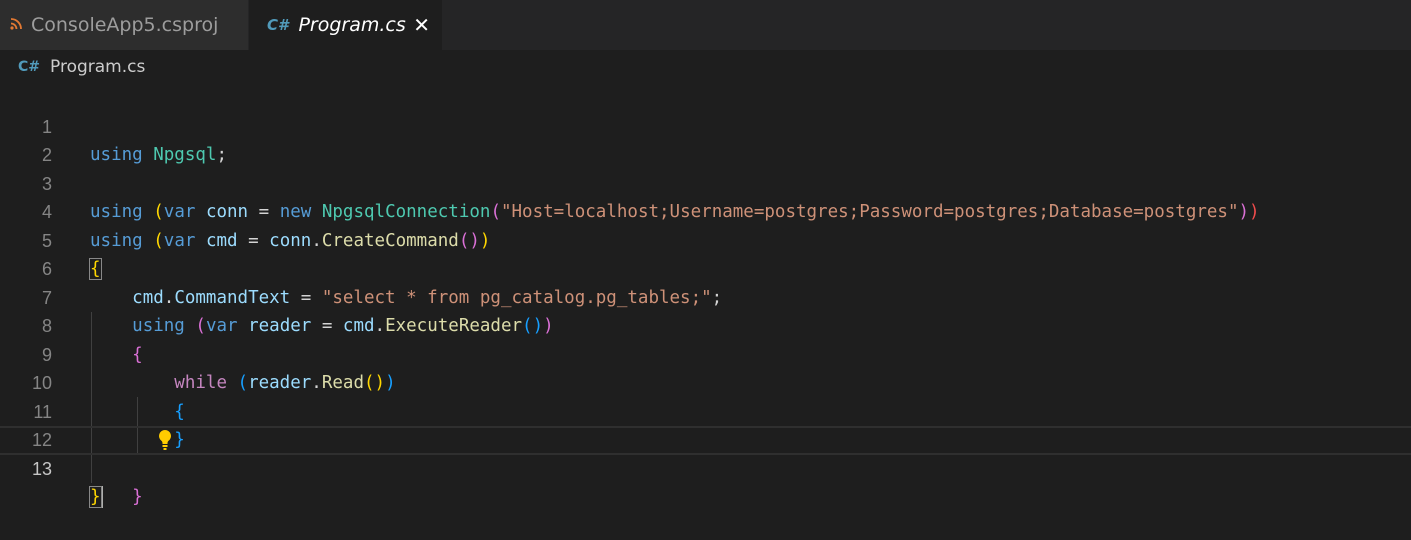  What do you see at coordinates (705, 67) in the screenshot?
I see `breadcrumb: C# Program.cs` at bounding box center [705, 67].